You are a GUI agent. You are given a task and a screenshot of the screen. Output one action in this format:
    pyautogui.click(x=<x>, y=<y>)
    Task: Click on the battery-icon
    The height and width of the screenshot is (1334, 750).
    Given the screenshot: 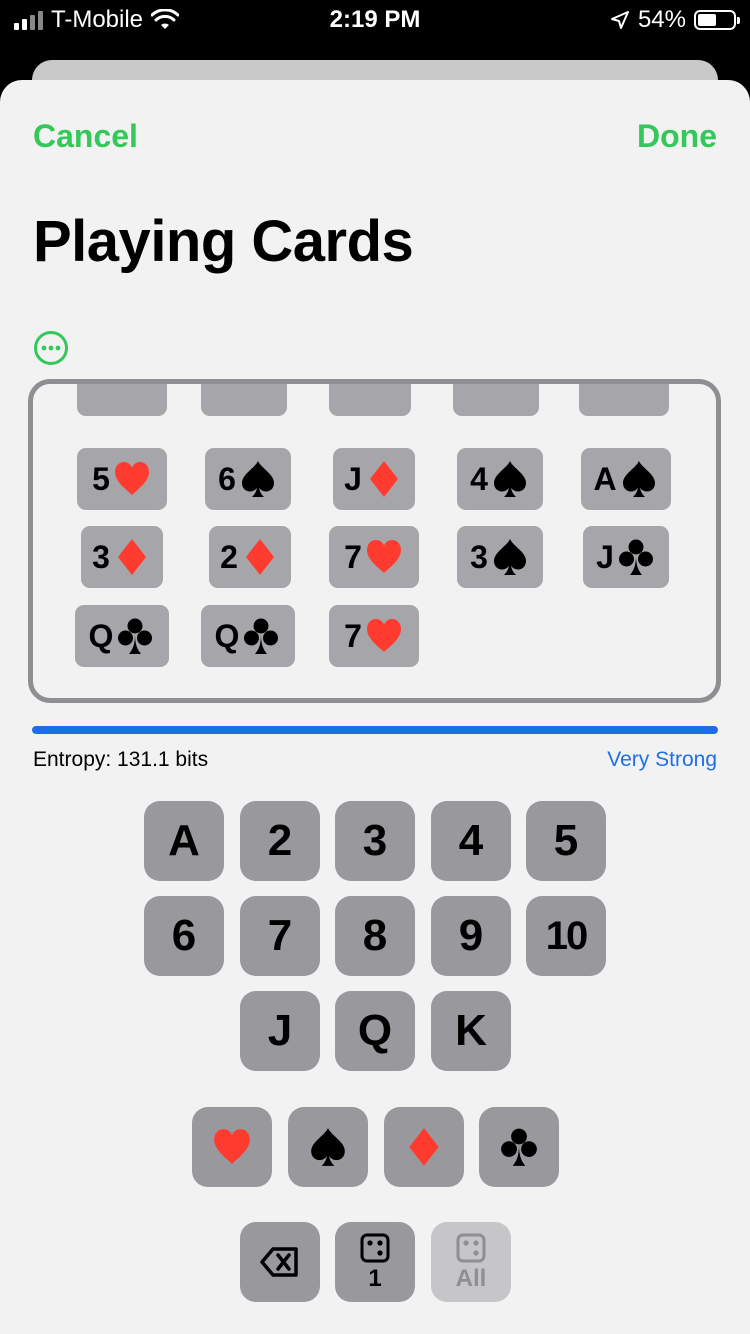 What is the action you would take?
    pyautogui.click(x=717, y=20)
    